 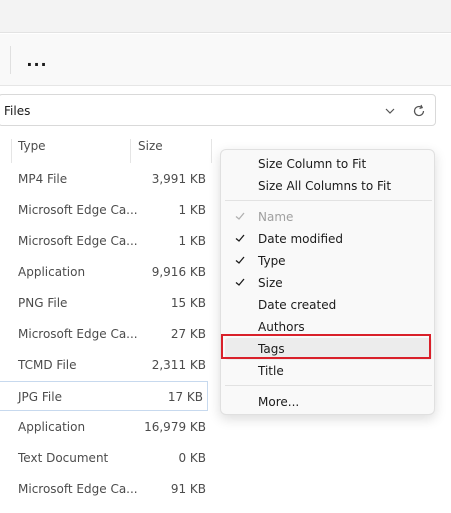 What do you see at coordinates (40, 397) in the screenshot?
I see `file-type: JPG File` at bounding box center [40, 397].